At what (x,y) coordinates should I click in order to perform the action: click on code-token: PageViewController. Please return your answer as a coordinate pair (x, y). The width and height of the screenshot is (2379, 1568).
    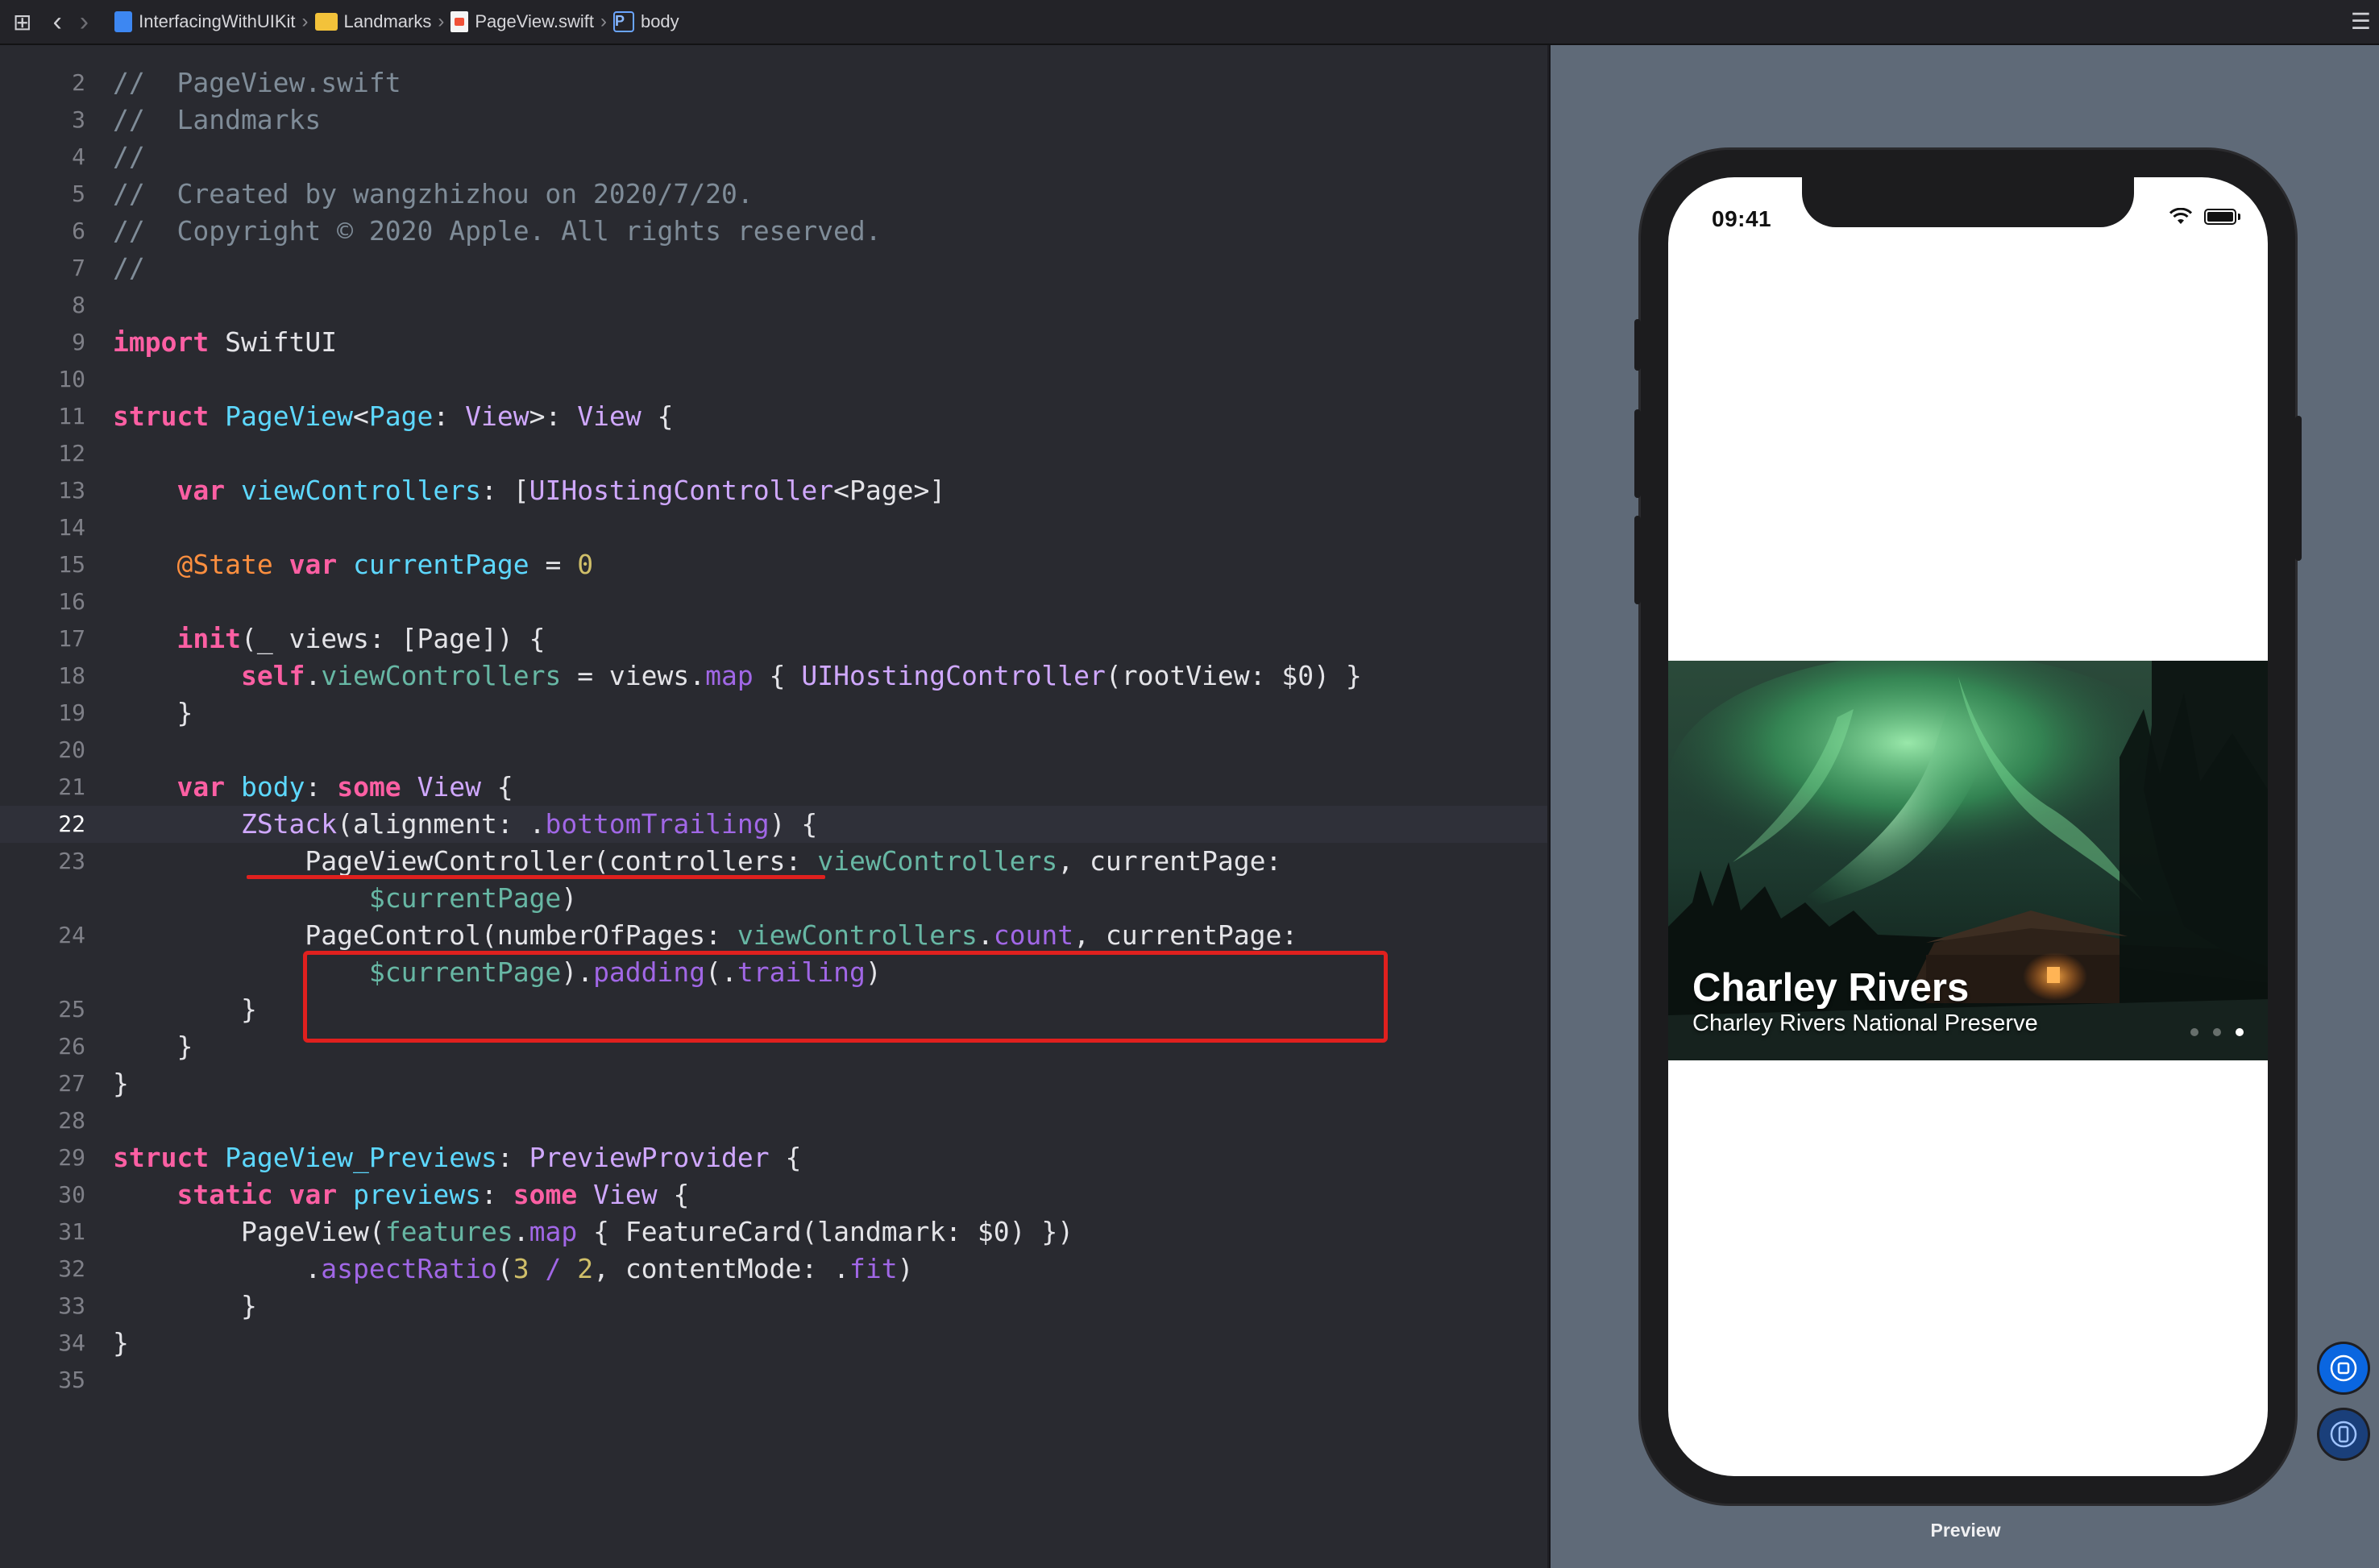
    Looking at the image, I should click on (449, 861).